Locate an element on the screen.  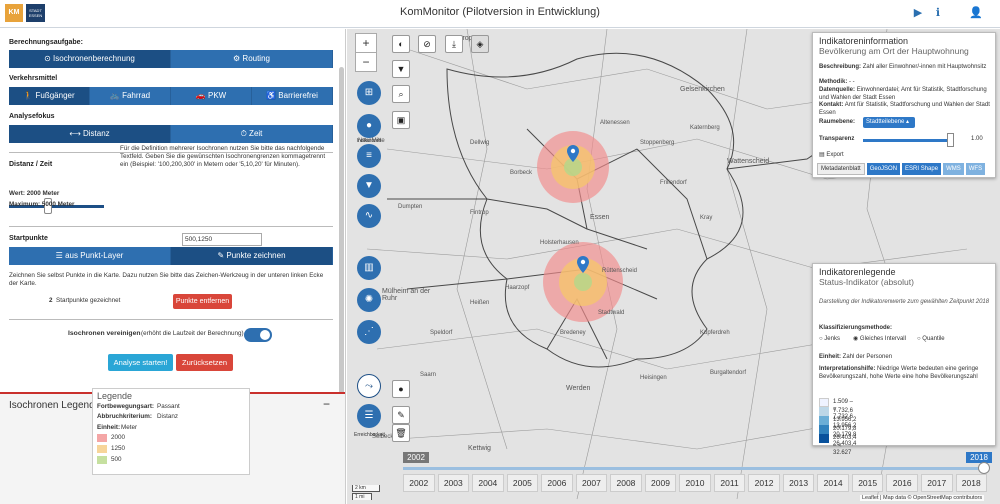
indicator-nav-button: ● is located at coordinates (369, 126).